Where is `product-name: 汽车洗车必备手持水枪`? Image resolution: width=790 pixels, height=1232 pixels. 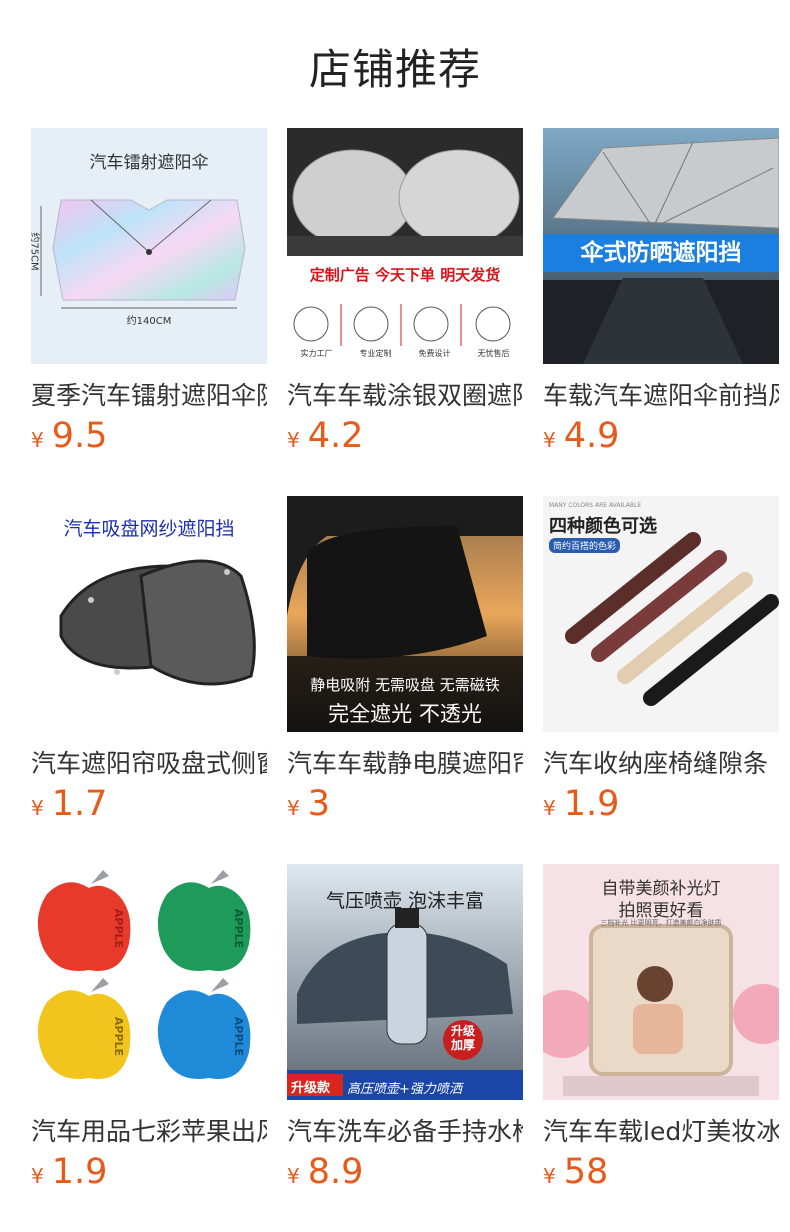
product-name: 汽车洗车必备手持水枪 is located at coordinates (405, 1130).